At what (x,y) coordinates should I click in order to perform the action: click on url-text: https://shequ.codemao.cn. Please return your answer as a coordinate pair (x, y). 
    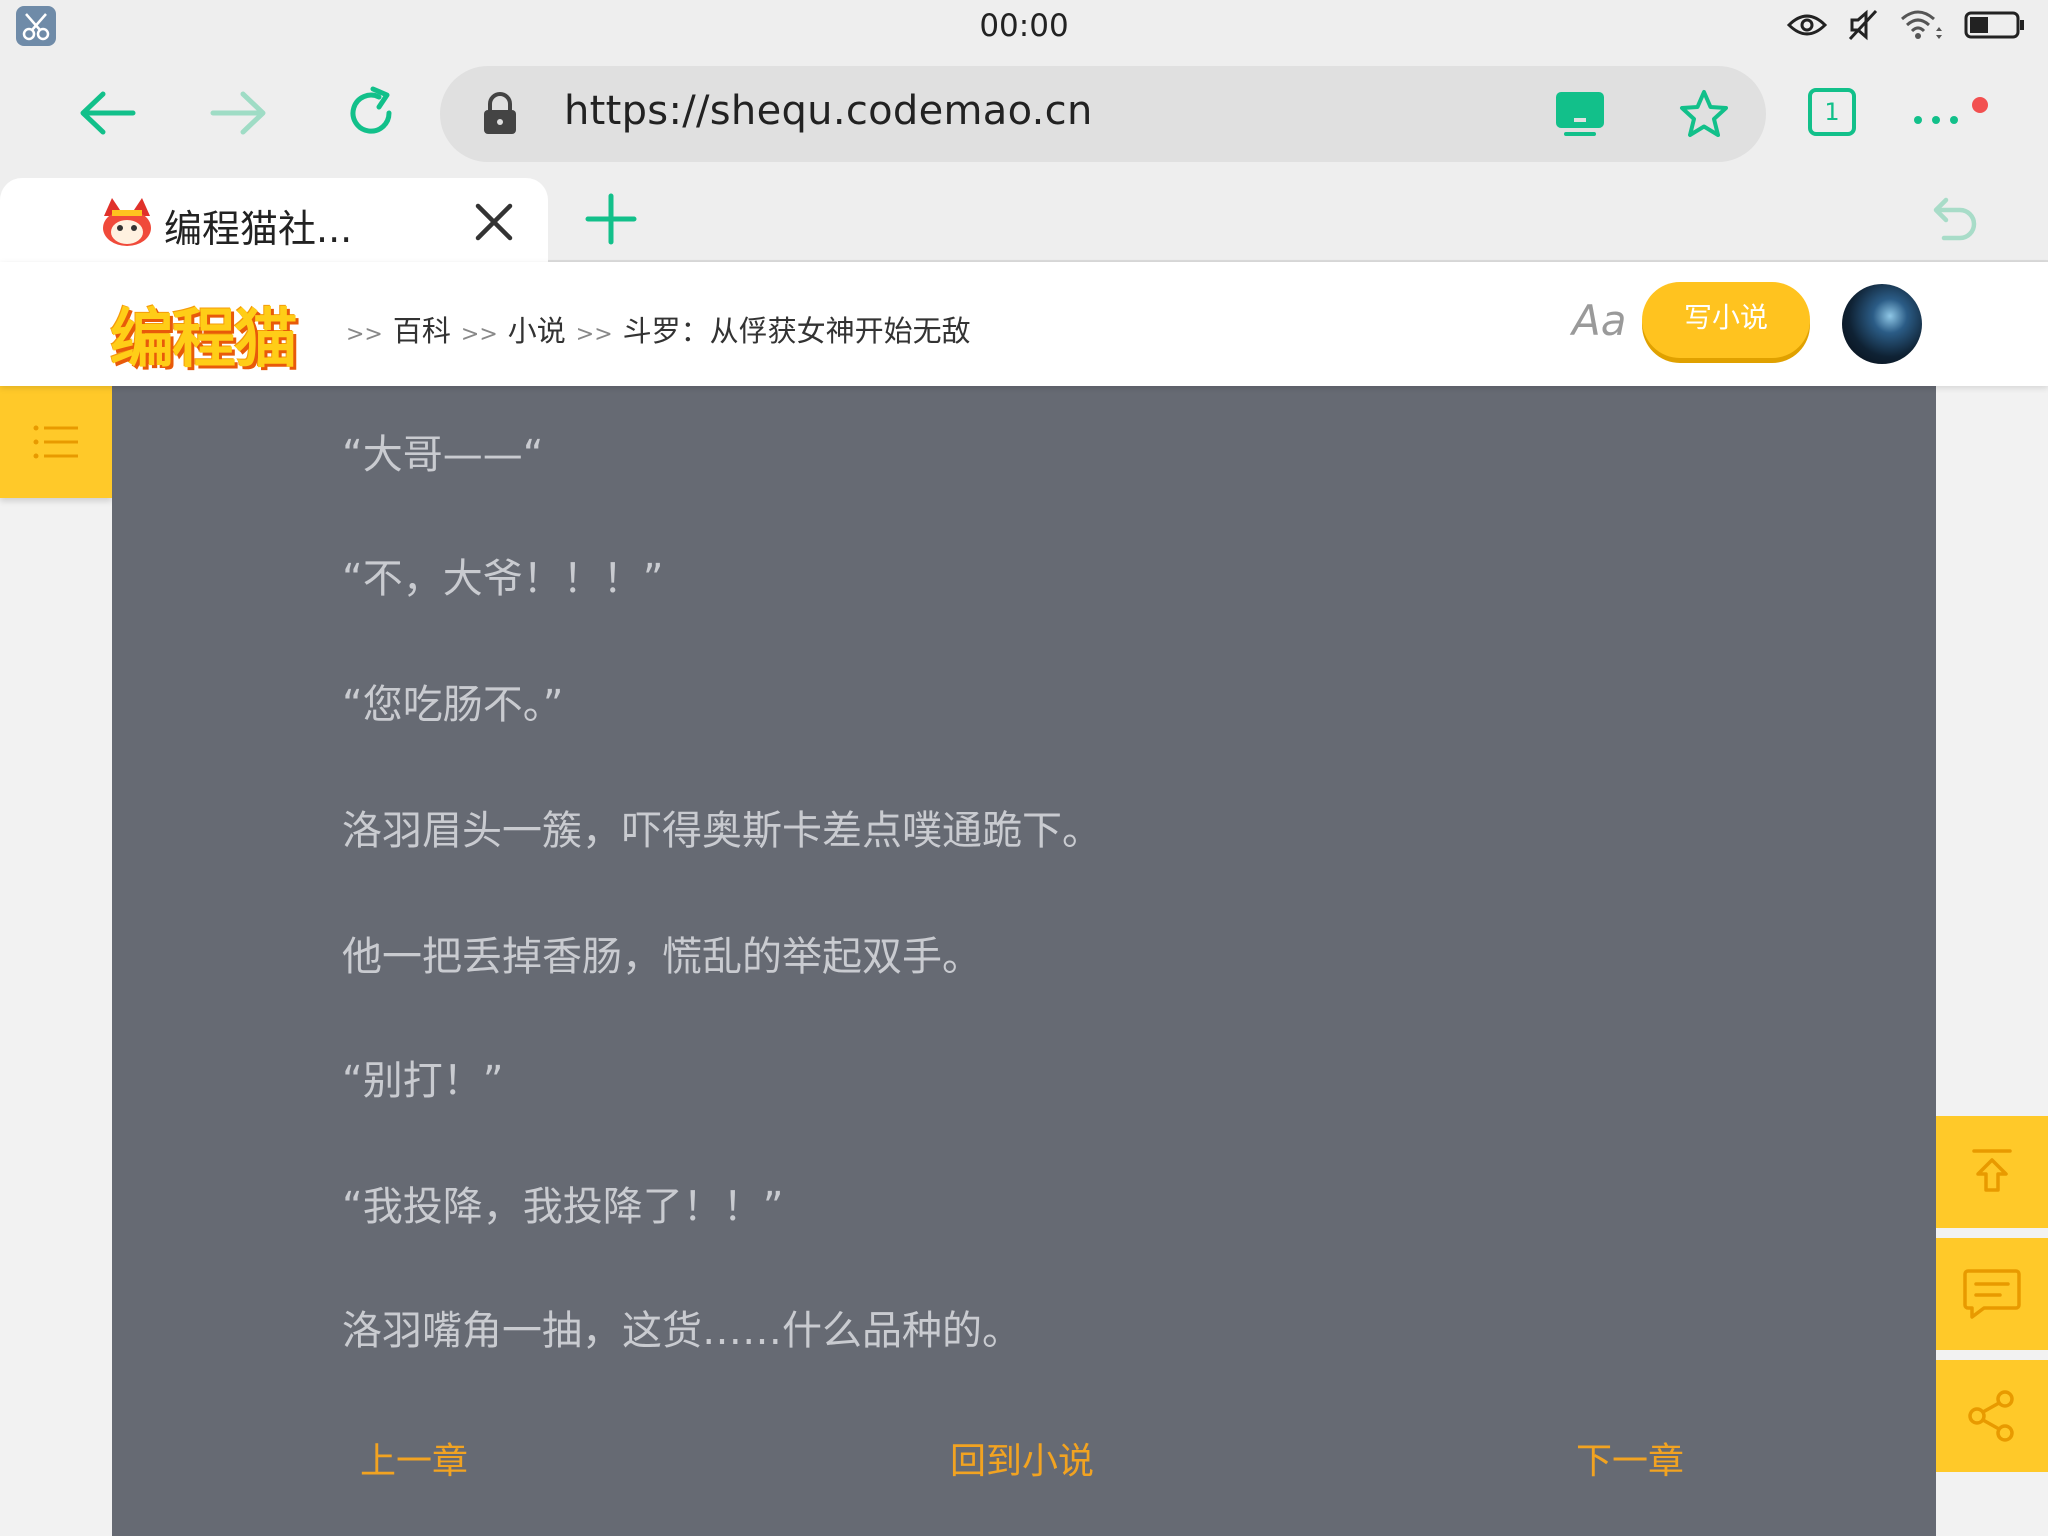
    Looking at the image, I should click on (828, 111).